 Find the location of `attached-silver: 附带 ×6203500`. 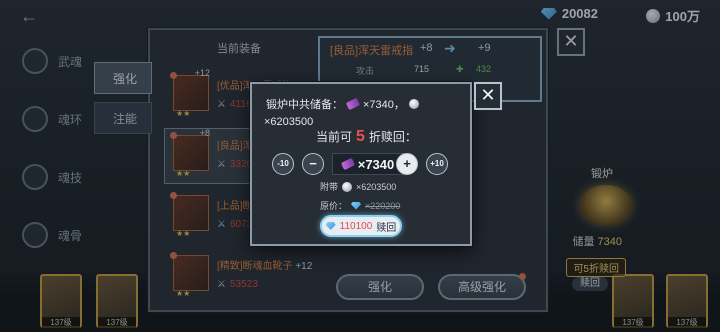

attached-silver: 附带 ×6203500 is located at coordinates (358, 186).